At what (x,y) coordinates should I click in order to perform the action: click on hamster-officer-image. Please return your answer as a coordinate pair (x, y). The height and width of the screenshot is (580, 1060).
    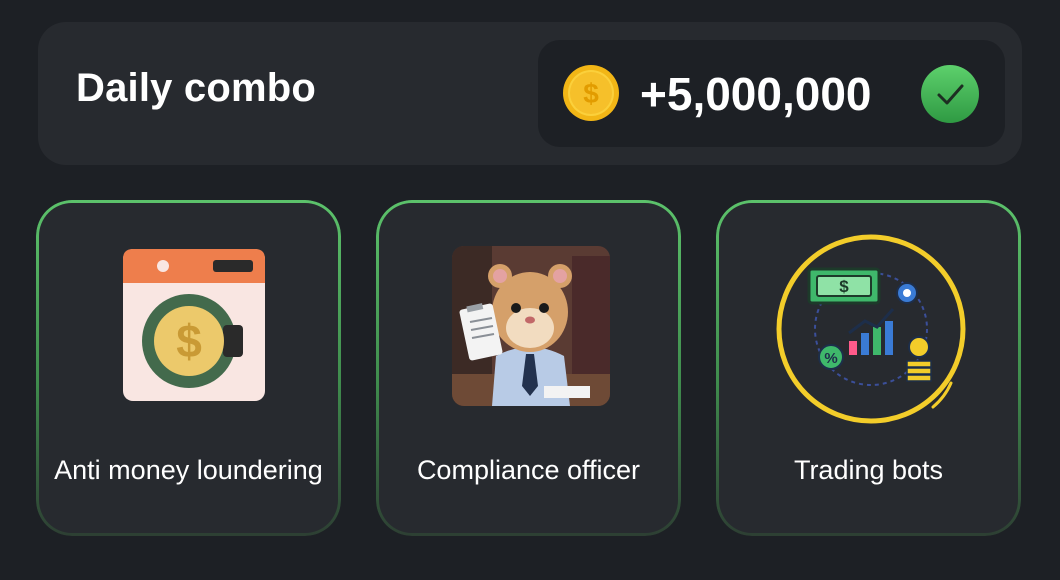
    Looking at the image, I should click on (531, 326).